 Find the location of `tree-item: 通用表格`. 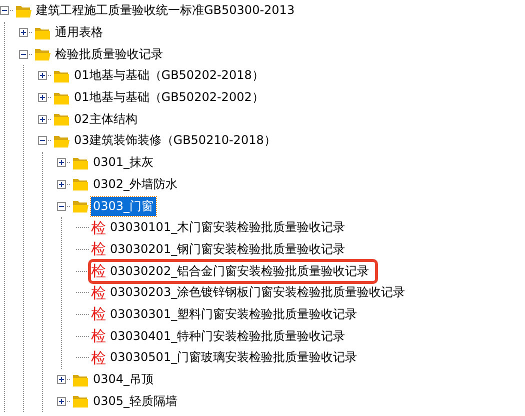

tree-item: 通用表格 is located at coordinates (79, 32).